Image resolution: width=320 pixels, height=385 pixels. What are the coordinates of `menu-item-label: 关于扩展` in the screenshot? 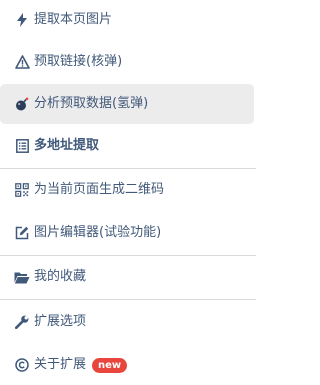 It's located at (60, 364).